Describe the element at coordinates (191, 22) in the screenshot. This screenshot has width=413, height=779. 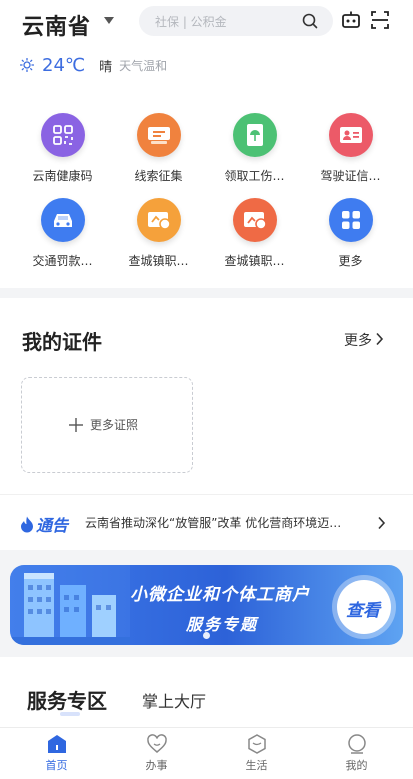
I see `search-placeholder: 社保 | 公积金` at that location.